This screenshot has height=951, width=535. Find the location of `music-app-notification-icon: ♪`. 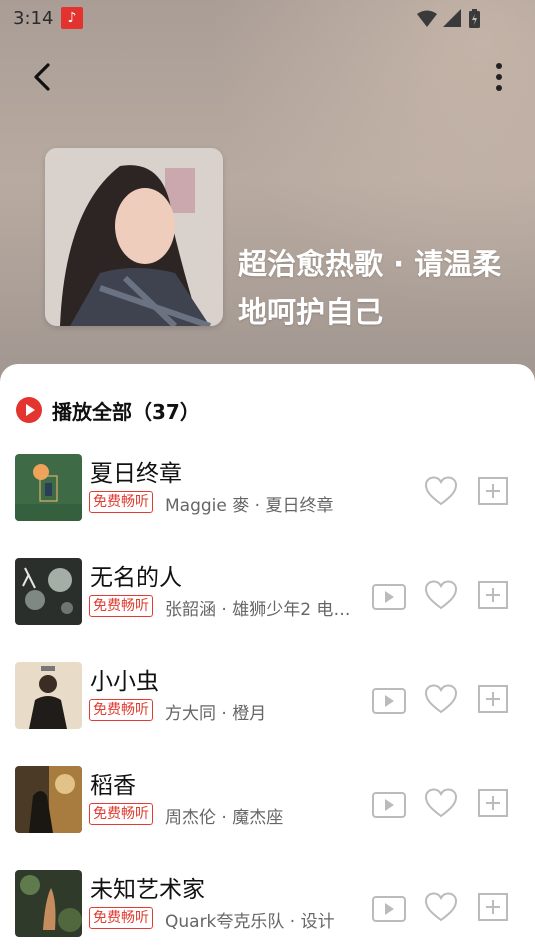

music-app-notification-icon: ♪ is located at coordinates (72, 18).